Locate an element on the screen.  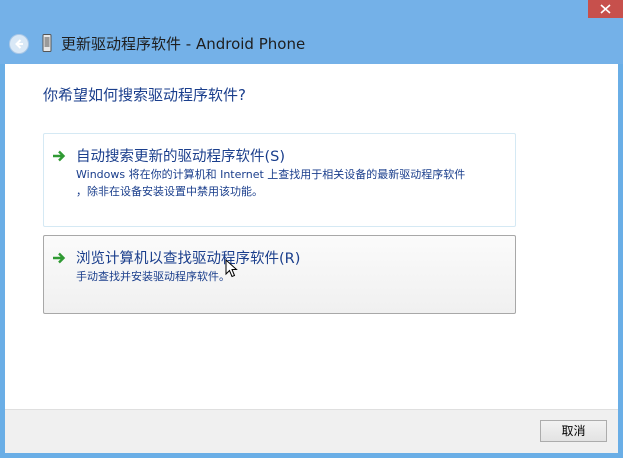
close-icon is located at coordinates (605, 9).